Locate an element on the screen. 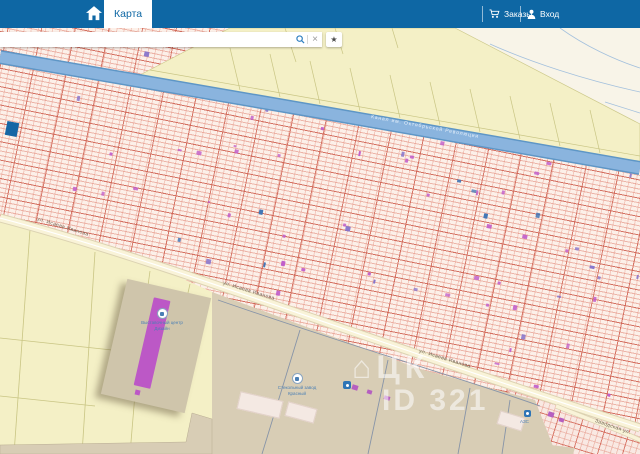 The width and height of the screenshot is (640, 454). home-icon is located at coordinates (94, 13).